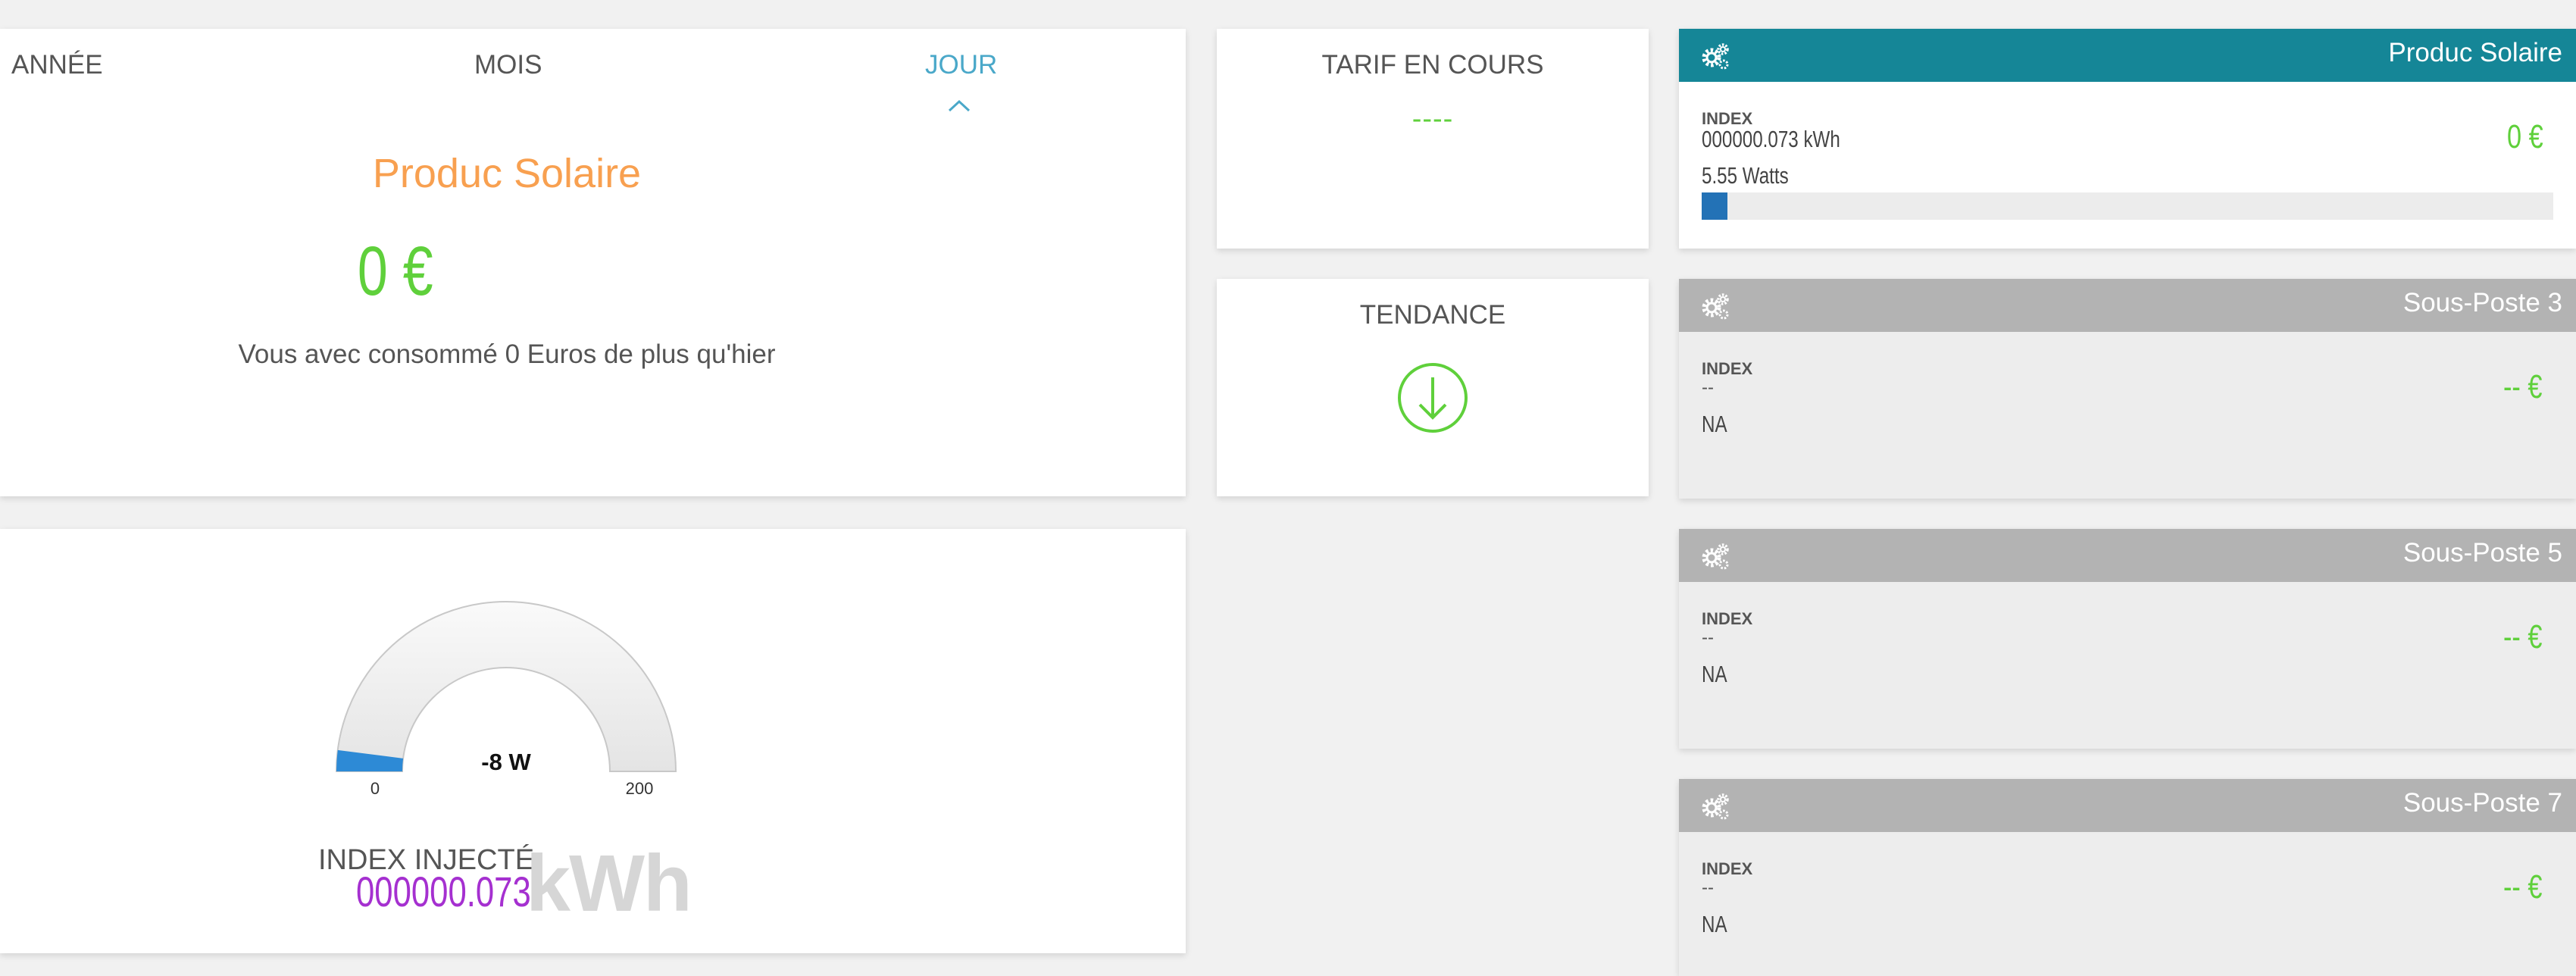 The height and width of the screenshot is (976, 2576). What do you see at coordinates (1433, 119) in the screenshot?
I see `tarif-value: ----` at bounding box center [1433, 119].